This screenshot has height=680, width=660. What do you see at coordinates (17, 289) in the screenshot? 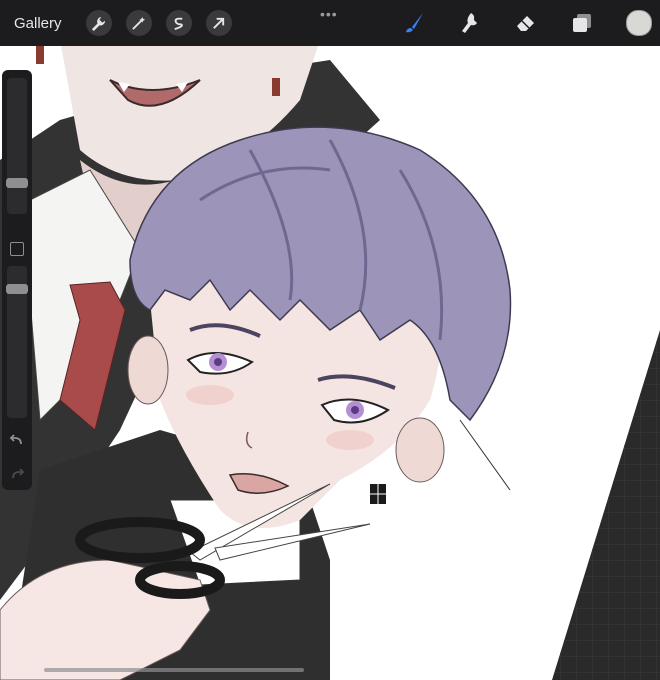
I see `opacity-thumb` at bounding box center [17, 289].